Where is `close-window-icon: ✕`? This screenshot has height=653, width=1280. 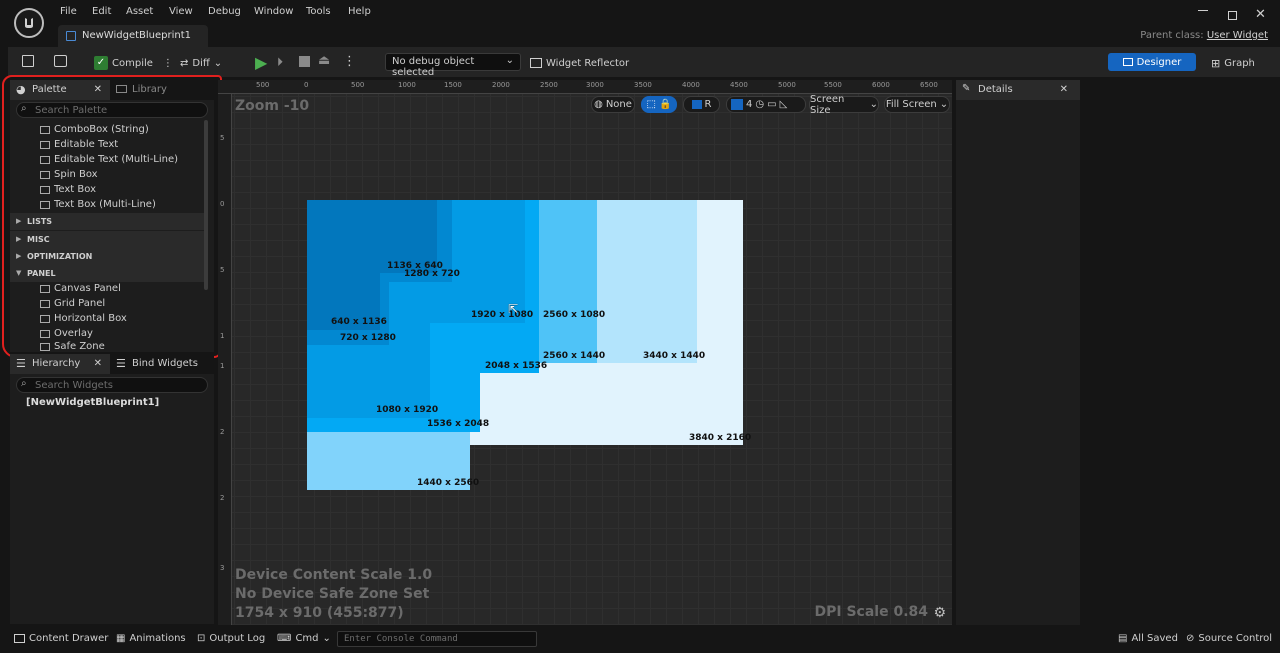
close-window-icon: ✕ is located at coordinates (1260, 14).